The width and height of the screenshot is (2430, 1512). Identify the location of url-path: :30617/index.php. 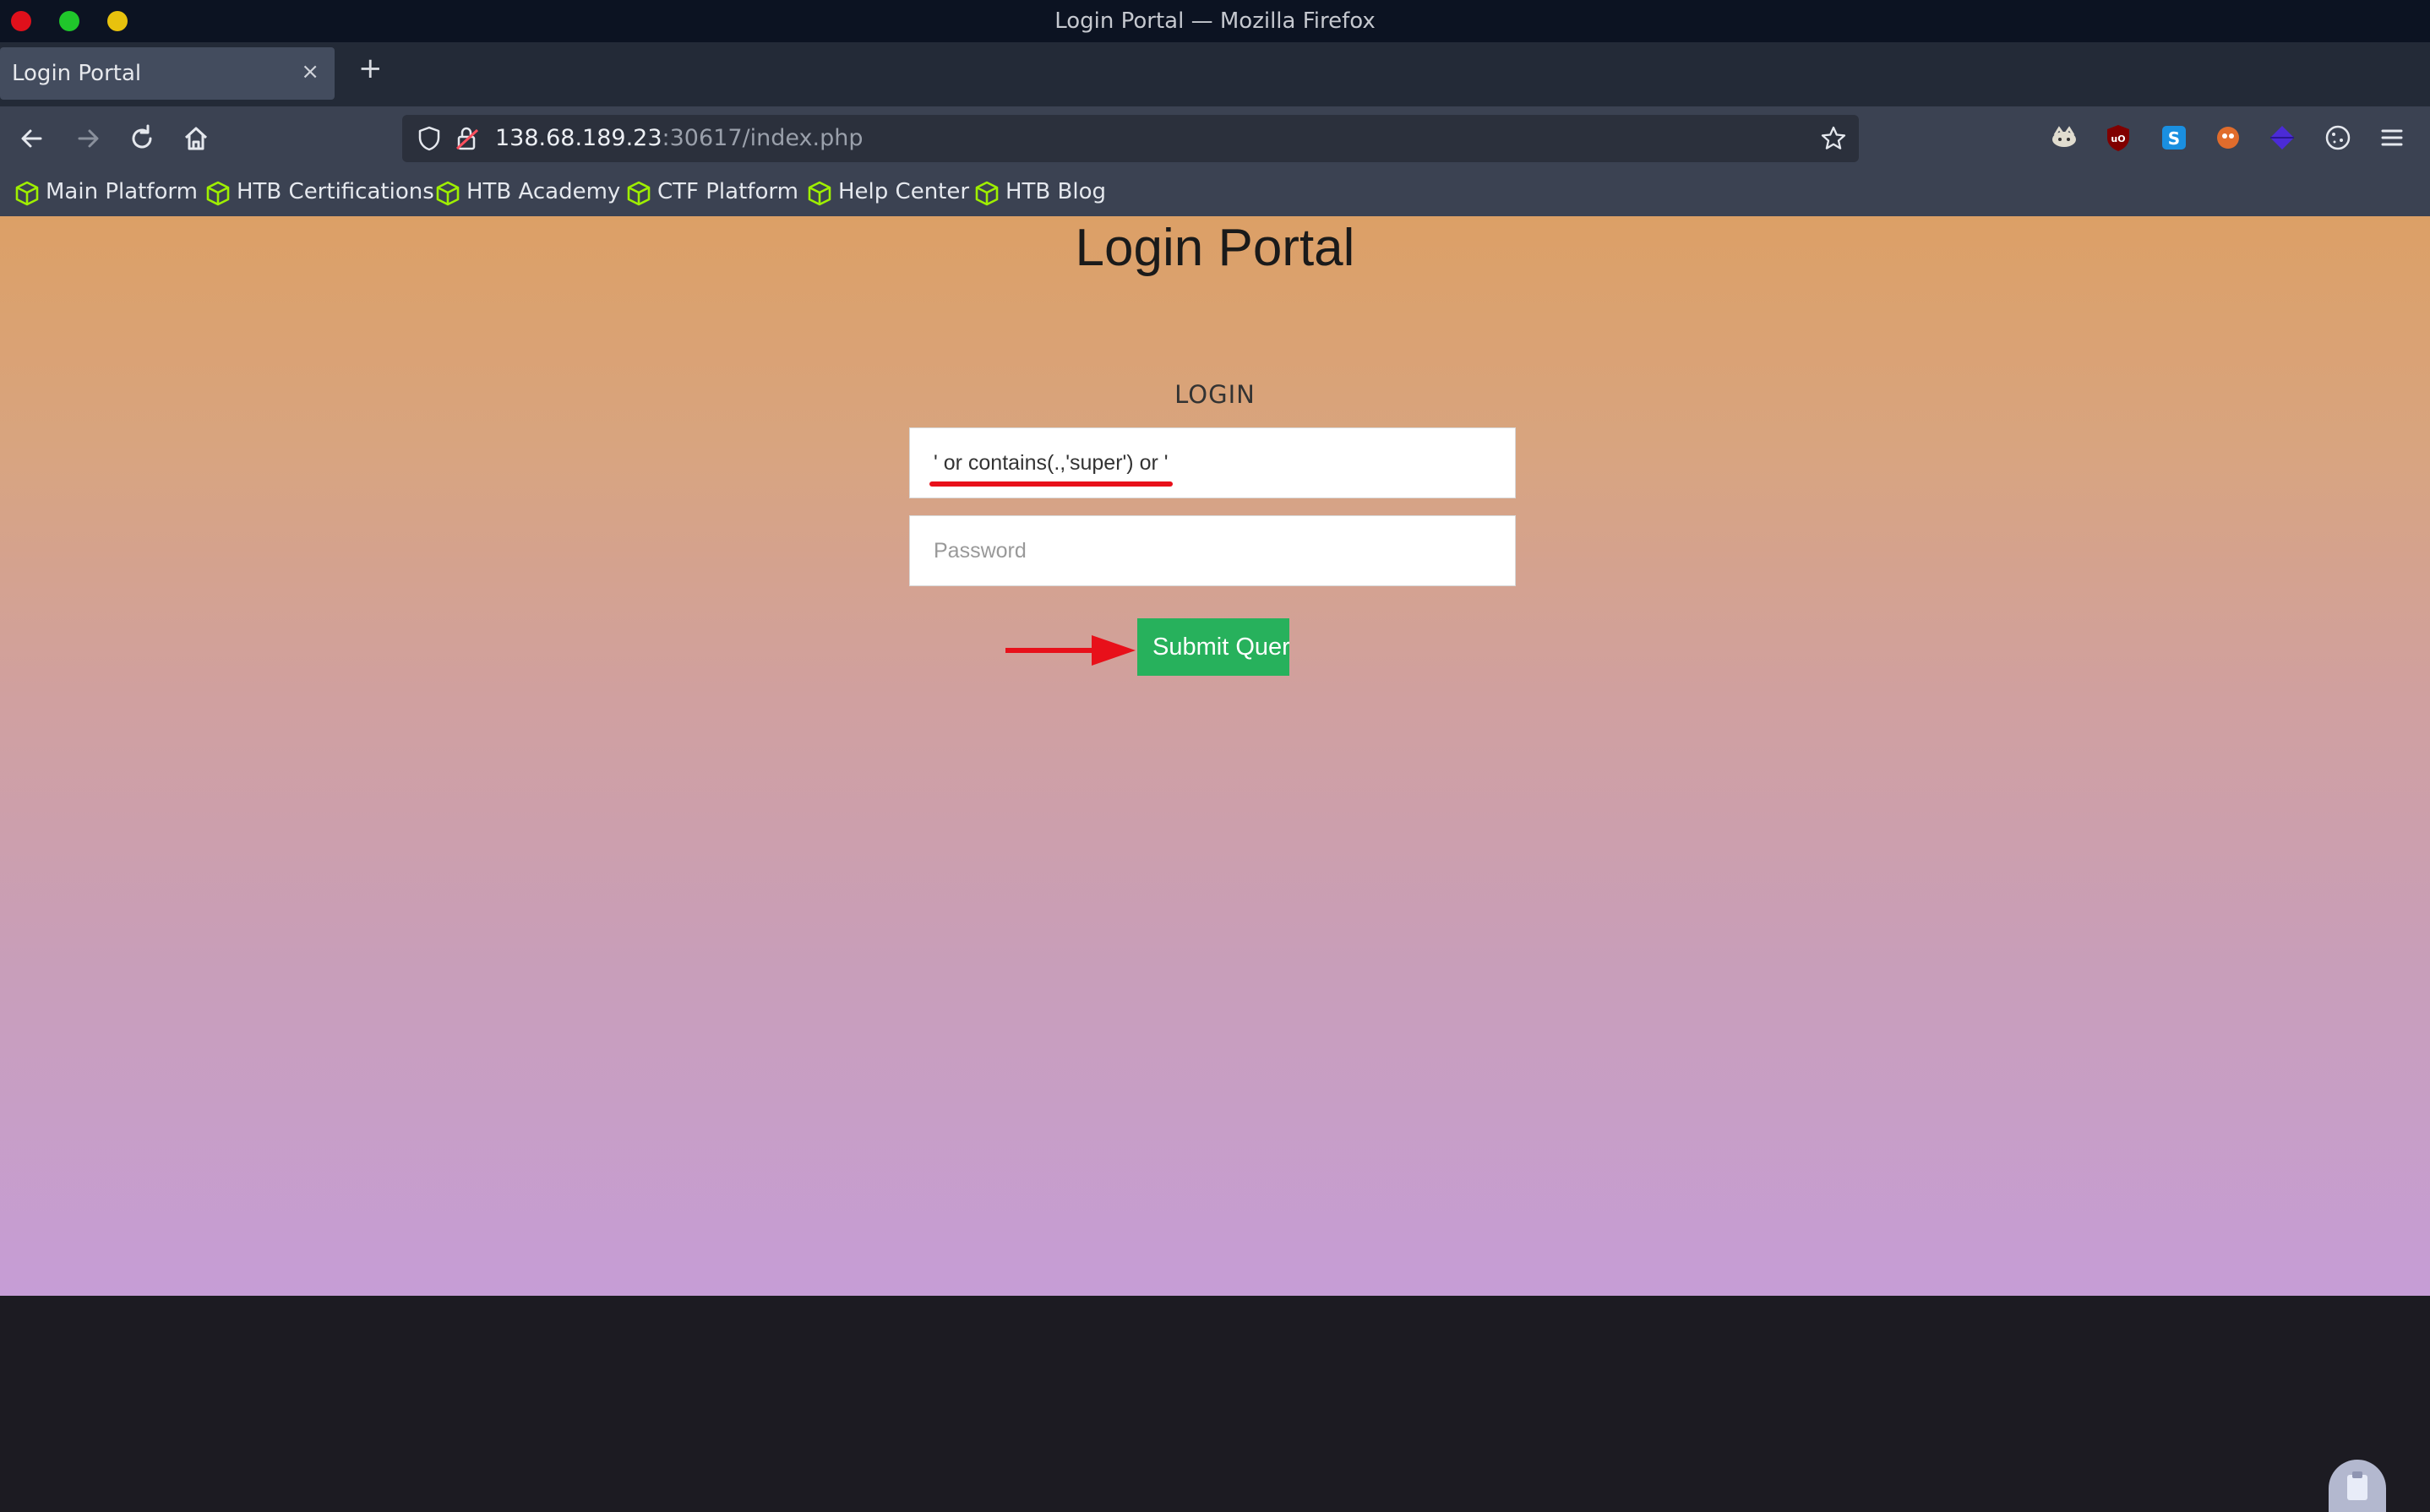
(763, 138).